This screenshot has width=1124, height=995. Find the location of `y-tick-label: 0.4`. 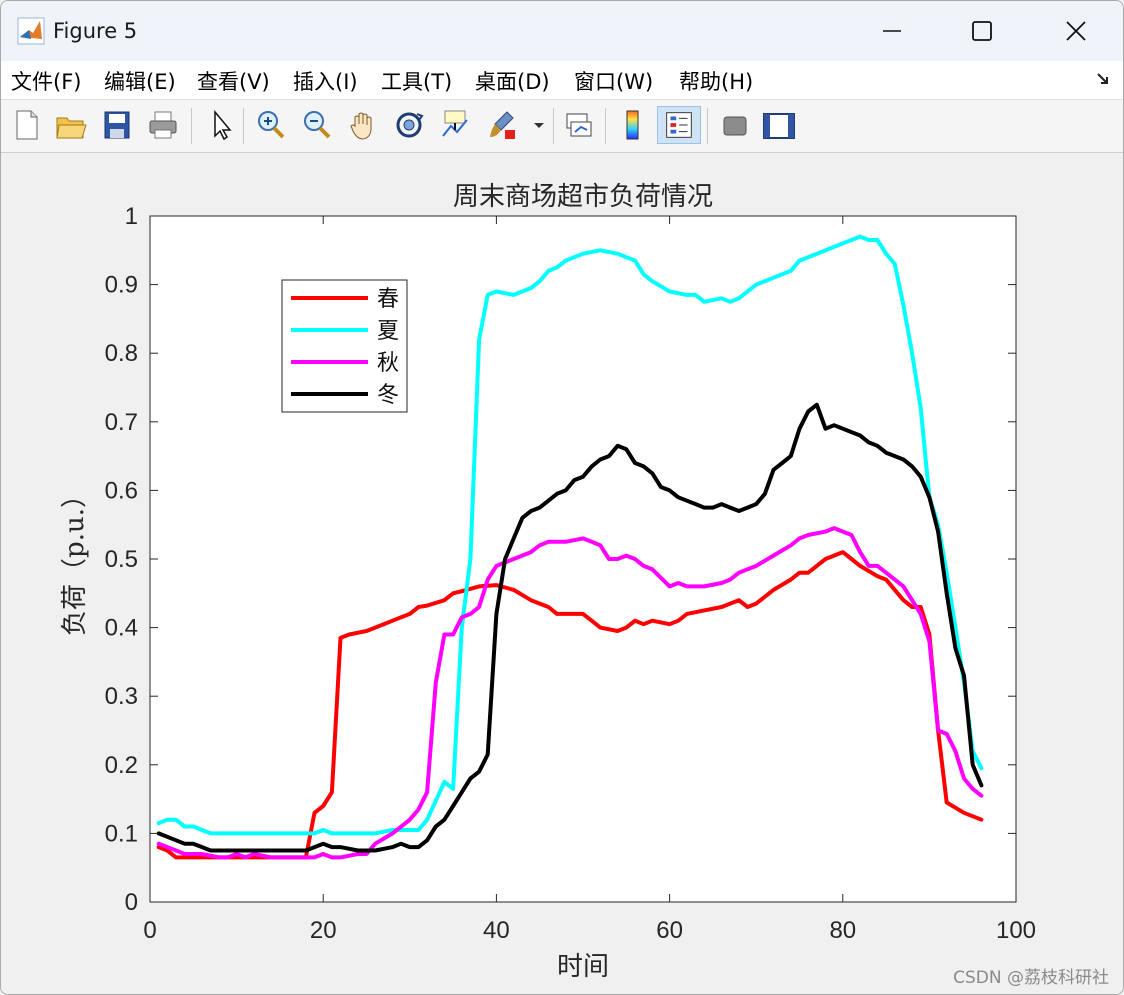

y-tick-label: 0.4 is located at coordinates (121, 628).